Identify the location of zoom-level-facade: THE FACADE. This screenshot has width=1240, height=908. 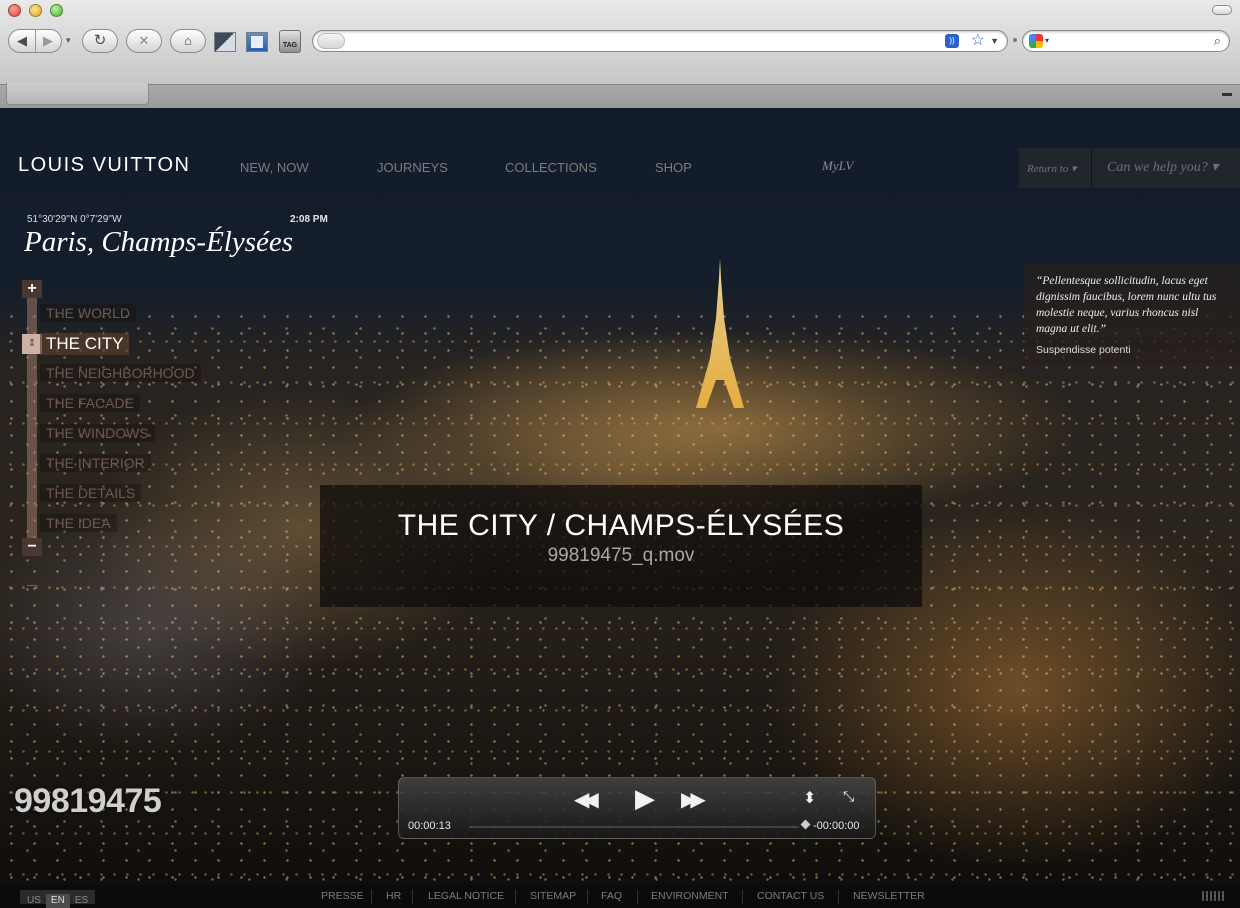
(90, 403).